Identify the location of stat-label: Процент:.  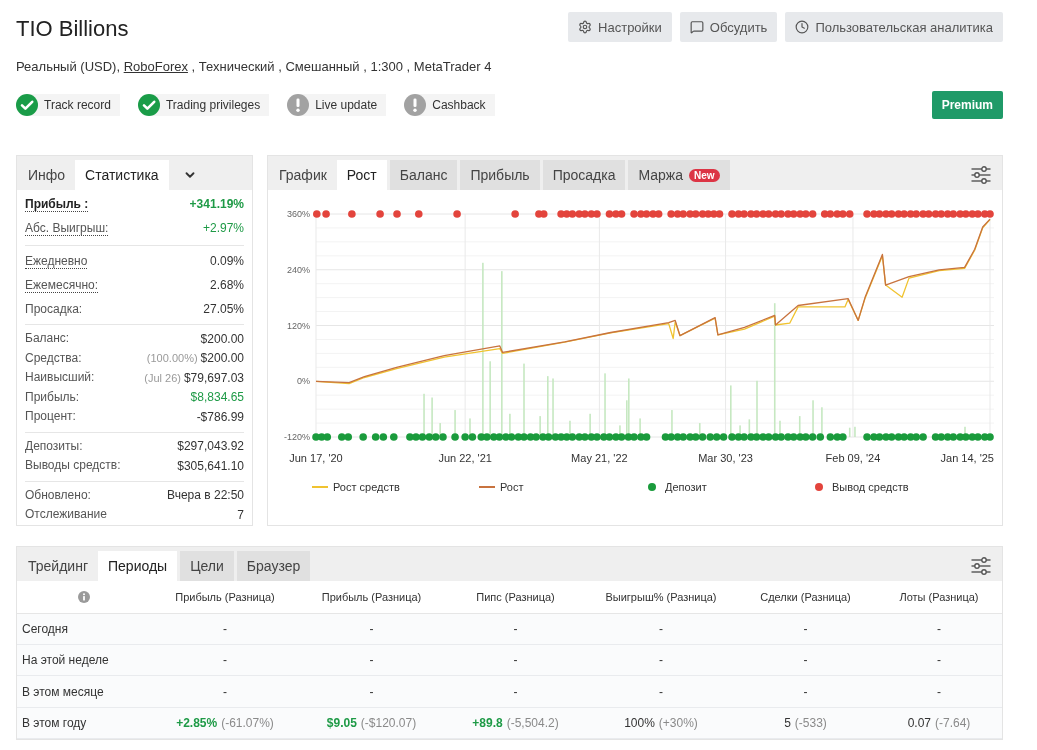
(50, 417).